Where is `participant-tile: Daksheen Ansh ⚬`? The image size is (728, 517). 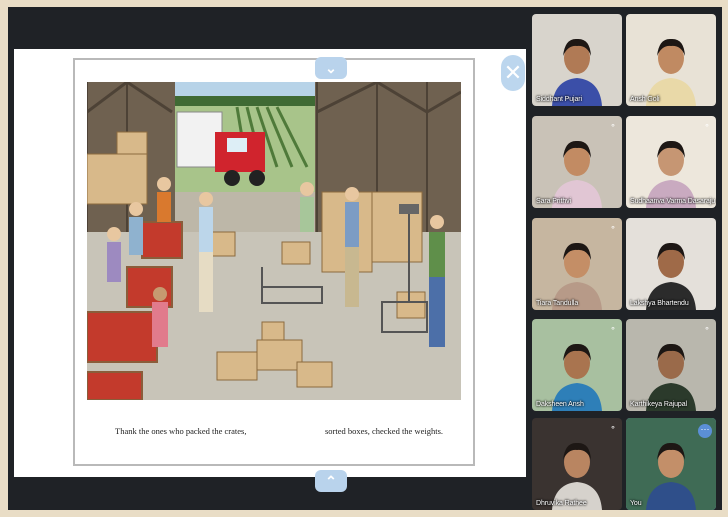
participant-tile: Daksheen Ansh ⚬ is located at coordinates (577, 365).